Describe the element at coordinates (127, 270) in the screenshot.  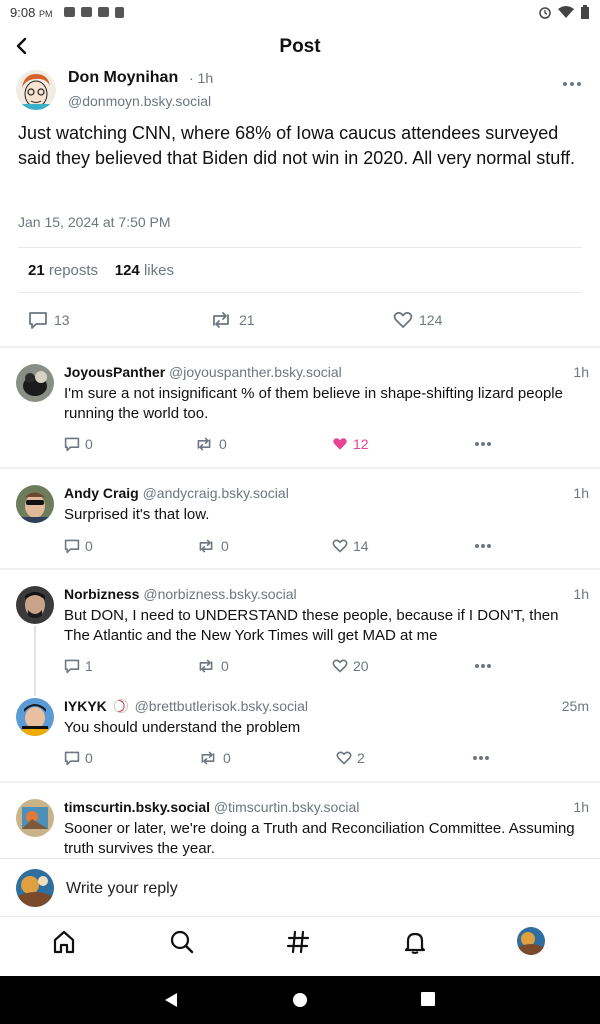
I see `likes-count: 124` at that location.